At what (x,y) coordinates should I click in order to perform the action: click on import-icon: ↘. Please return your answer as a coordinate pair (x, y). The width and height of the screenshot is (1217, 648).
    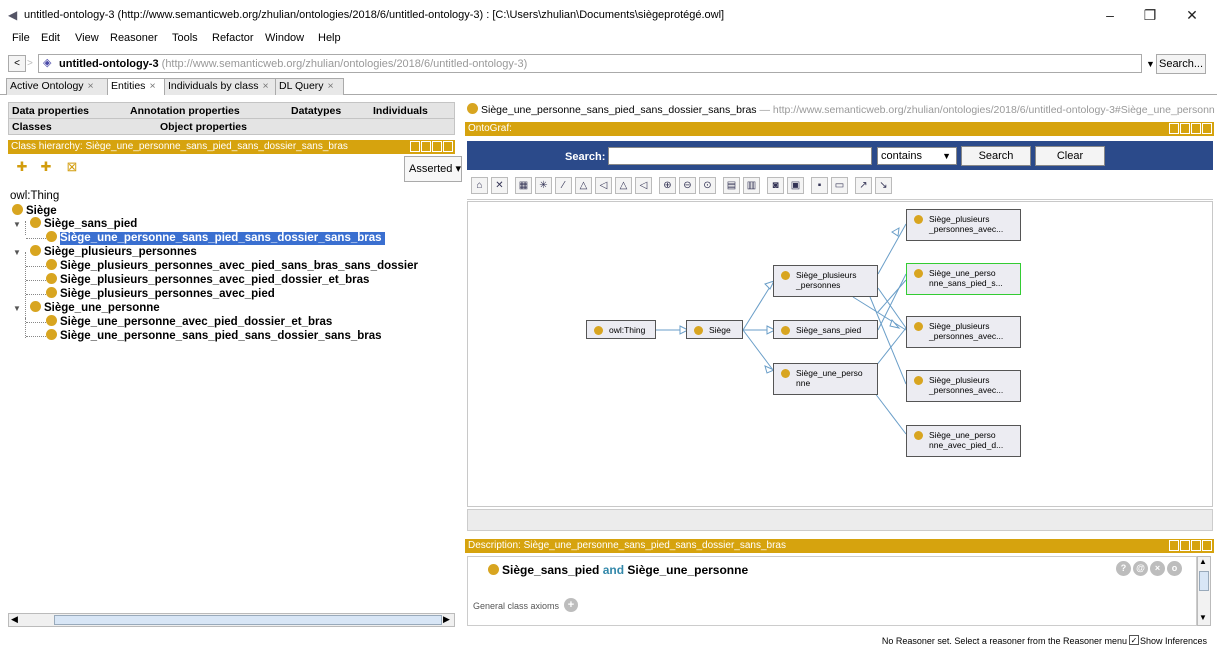
    Looking at the image, I should click on (883, 185).